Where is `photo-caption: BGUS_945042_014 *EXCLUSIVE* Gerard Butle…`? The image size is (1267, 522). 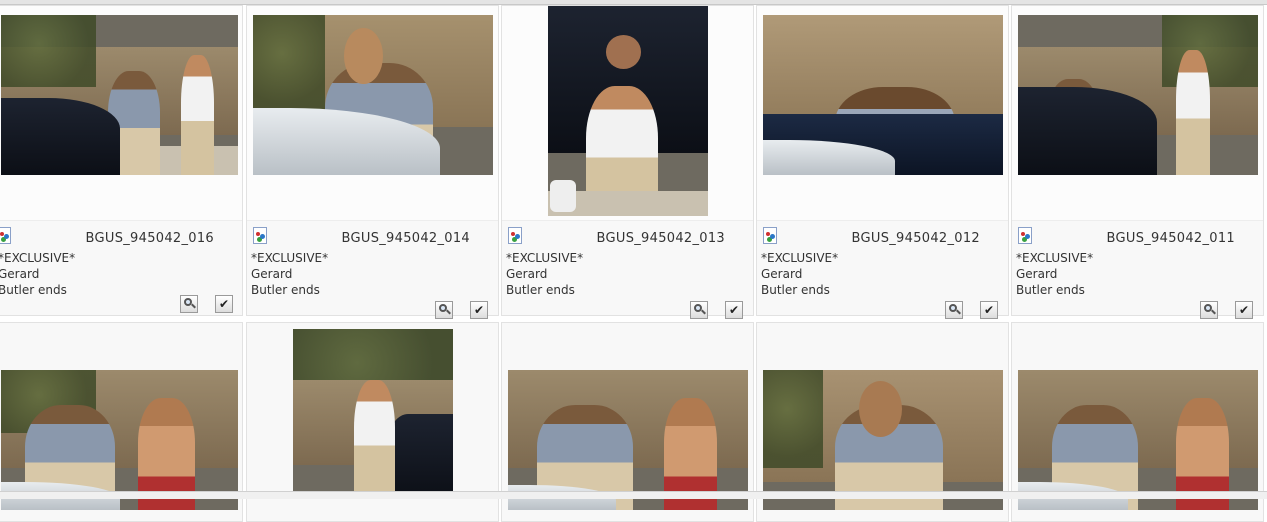
photo-caption: BGUS_945042_014 *EXCLUSIVE* Gerard Butle… is located at coordinates (372, 269).